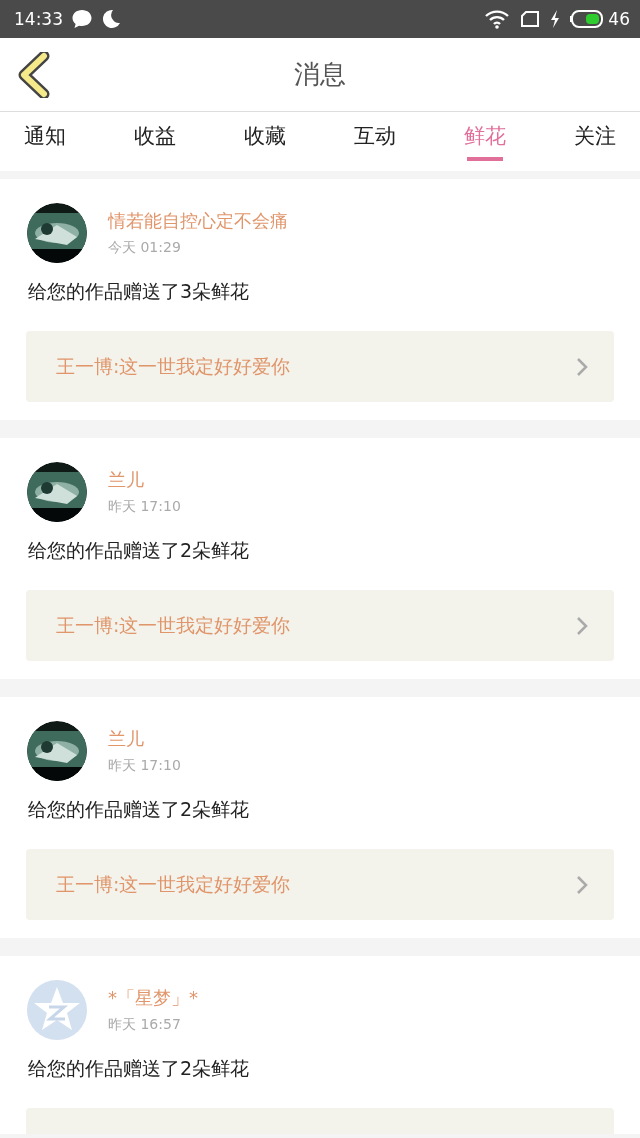 This screenshot has width=640, height=1138. What do you see at coordinates (320, 74) in the screenshot?
I see `page-title: 消息` at bounding box center [320, 74].